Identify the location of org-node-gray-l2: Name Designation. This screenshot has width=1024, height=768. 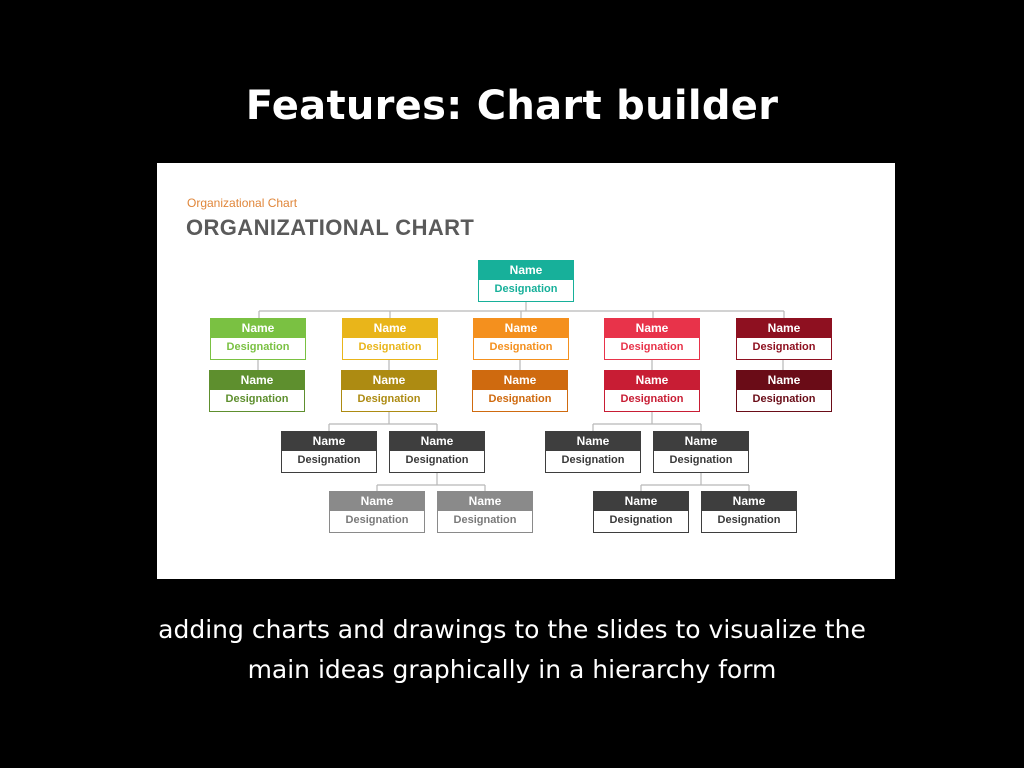
(437, 452).